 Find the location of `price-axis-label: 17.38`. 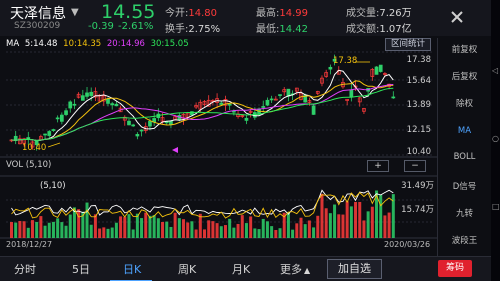

price-axis-label: 17.38 is located at coordinates (418, 60).